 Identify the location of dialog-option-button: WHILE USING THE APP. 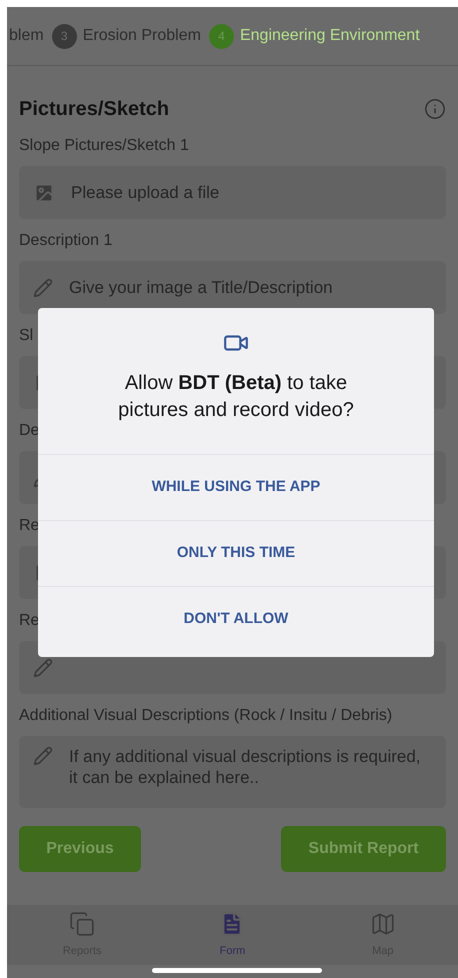
(236, 487).